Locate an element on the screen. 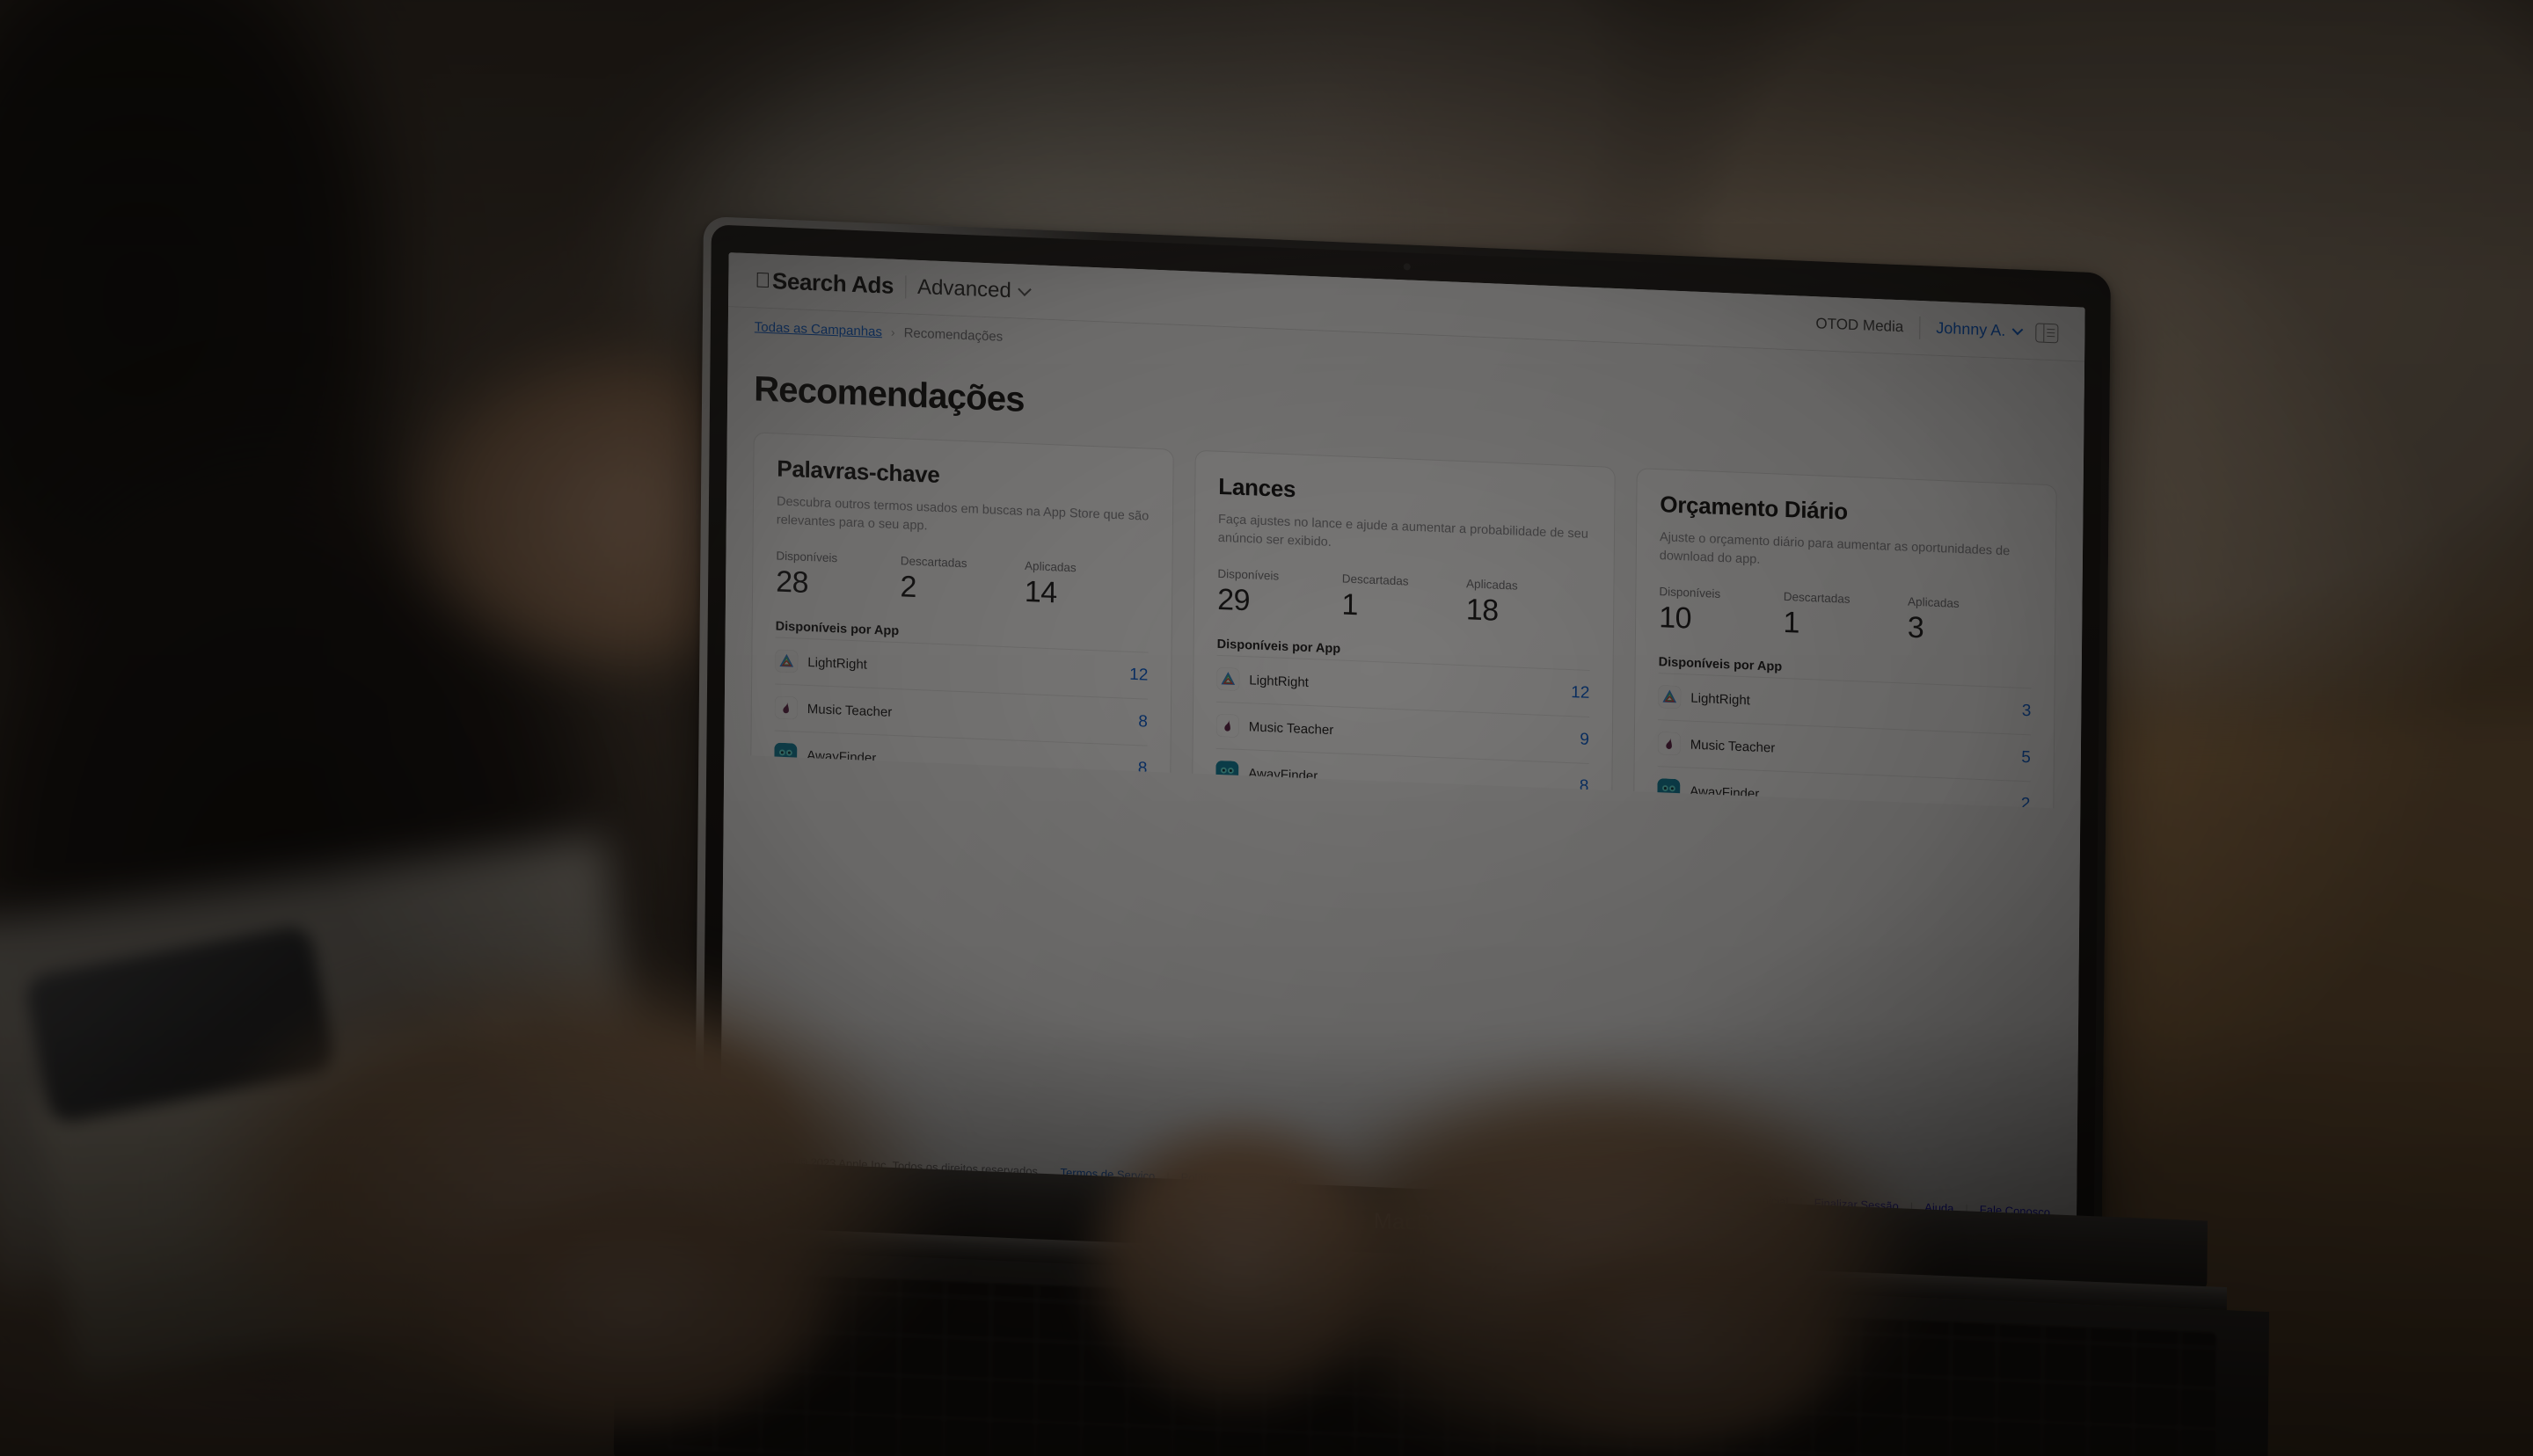  product-selector: Advanced is located at coordinates (967, 288).